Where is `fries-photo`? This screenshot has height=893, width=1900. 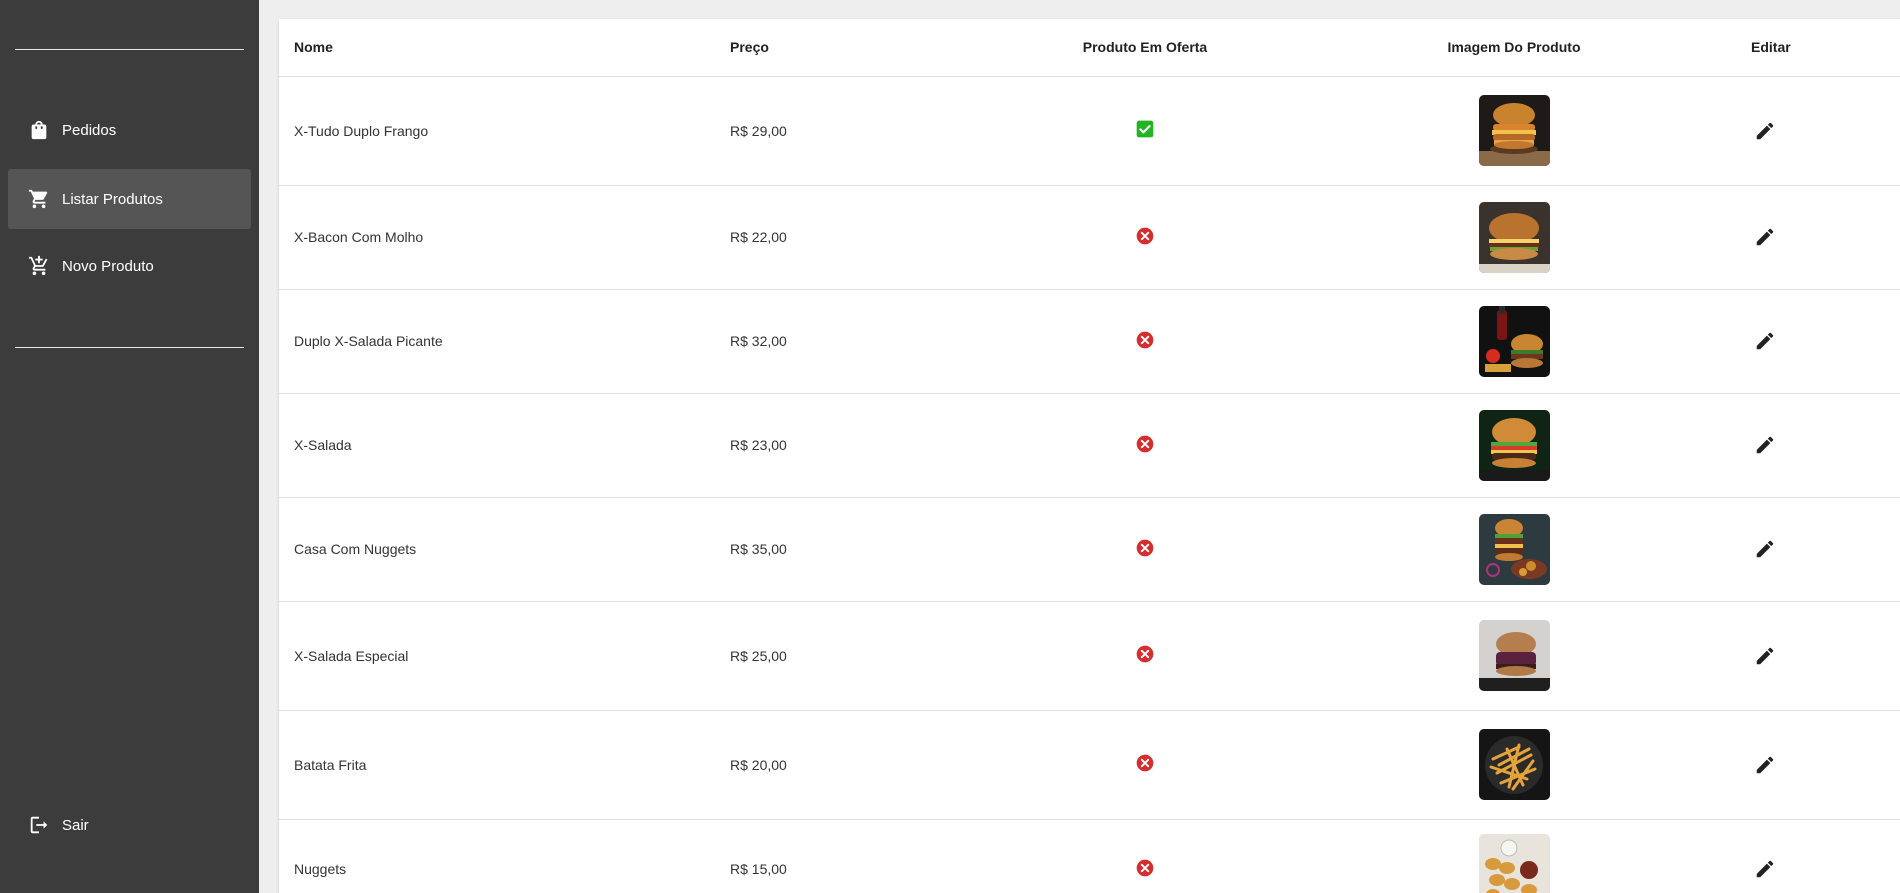 fries-photo is located at coordinates (1514, 764).